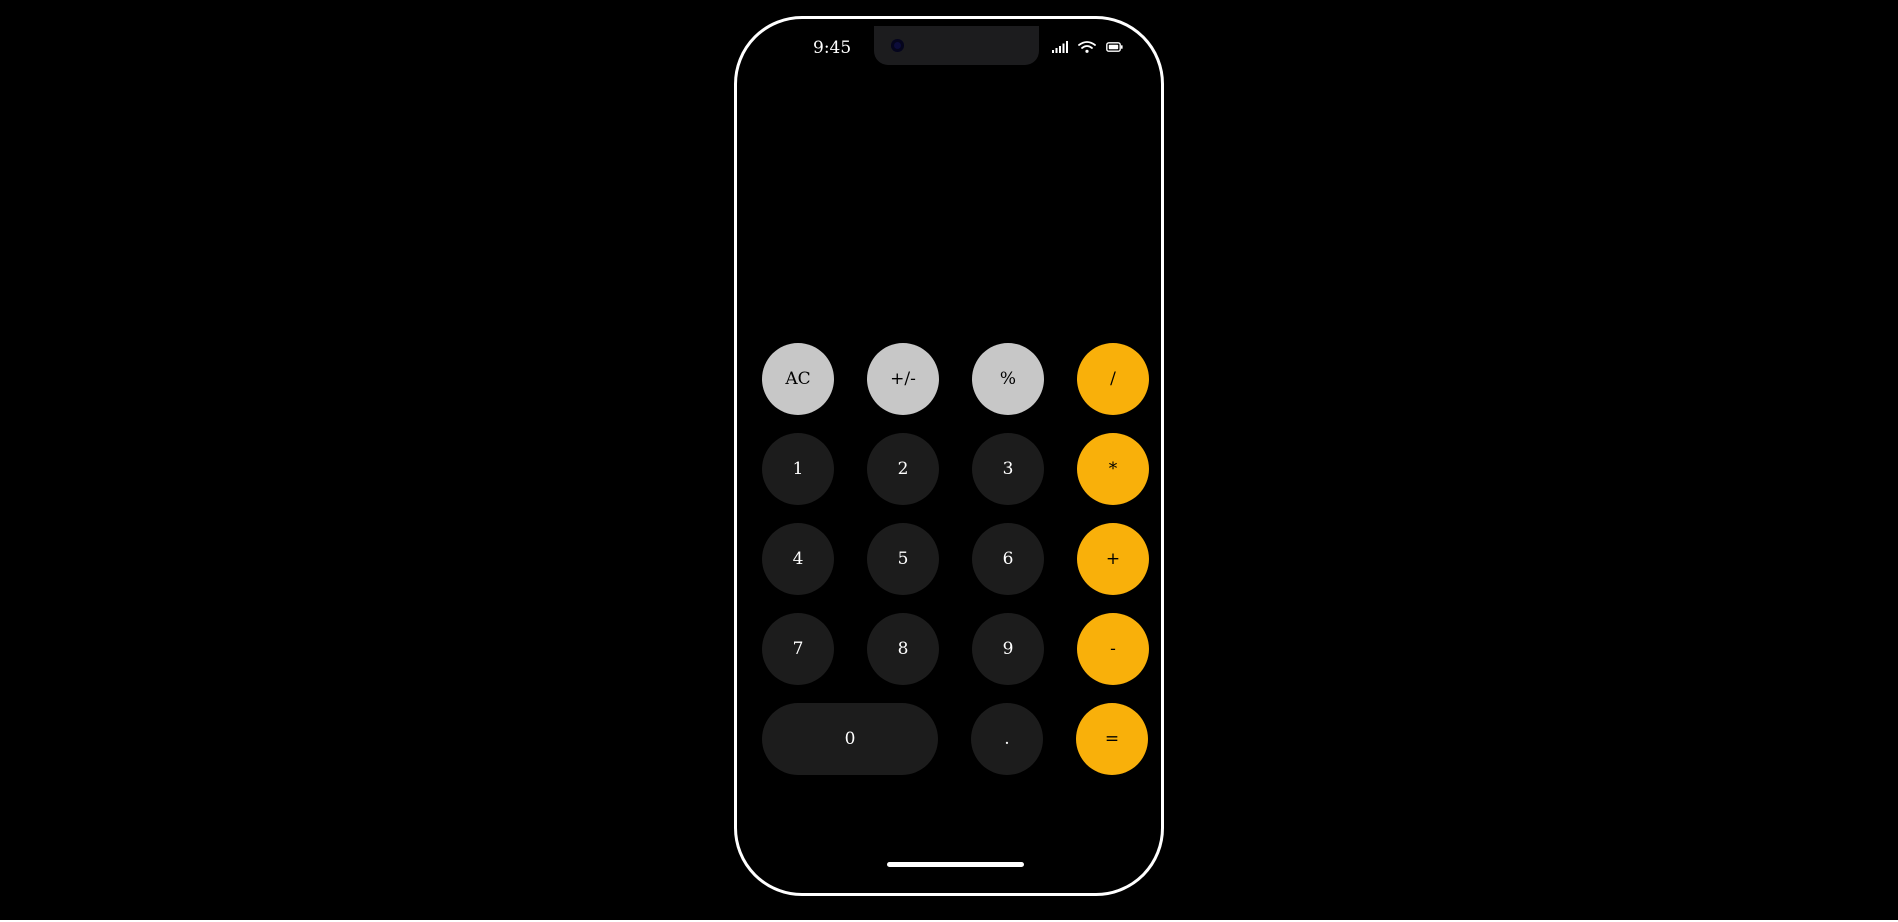  What do you see at coordinates (1114, 47) in the screenshot?
I see `battery-icon` at bounding box center [1114, 47].